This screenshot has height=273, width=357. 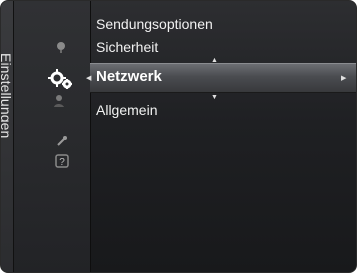 I want to click on right-arrow-icon: ▶, so click(x=343, y=78).